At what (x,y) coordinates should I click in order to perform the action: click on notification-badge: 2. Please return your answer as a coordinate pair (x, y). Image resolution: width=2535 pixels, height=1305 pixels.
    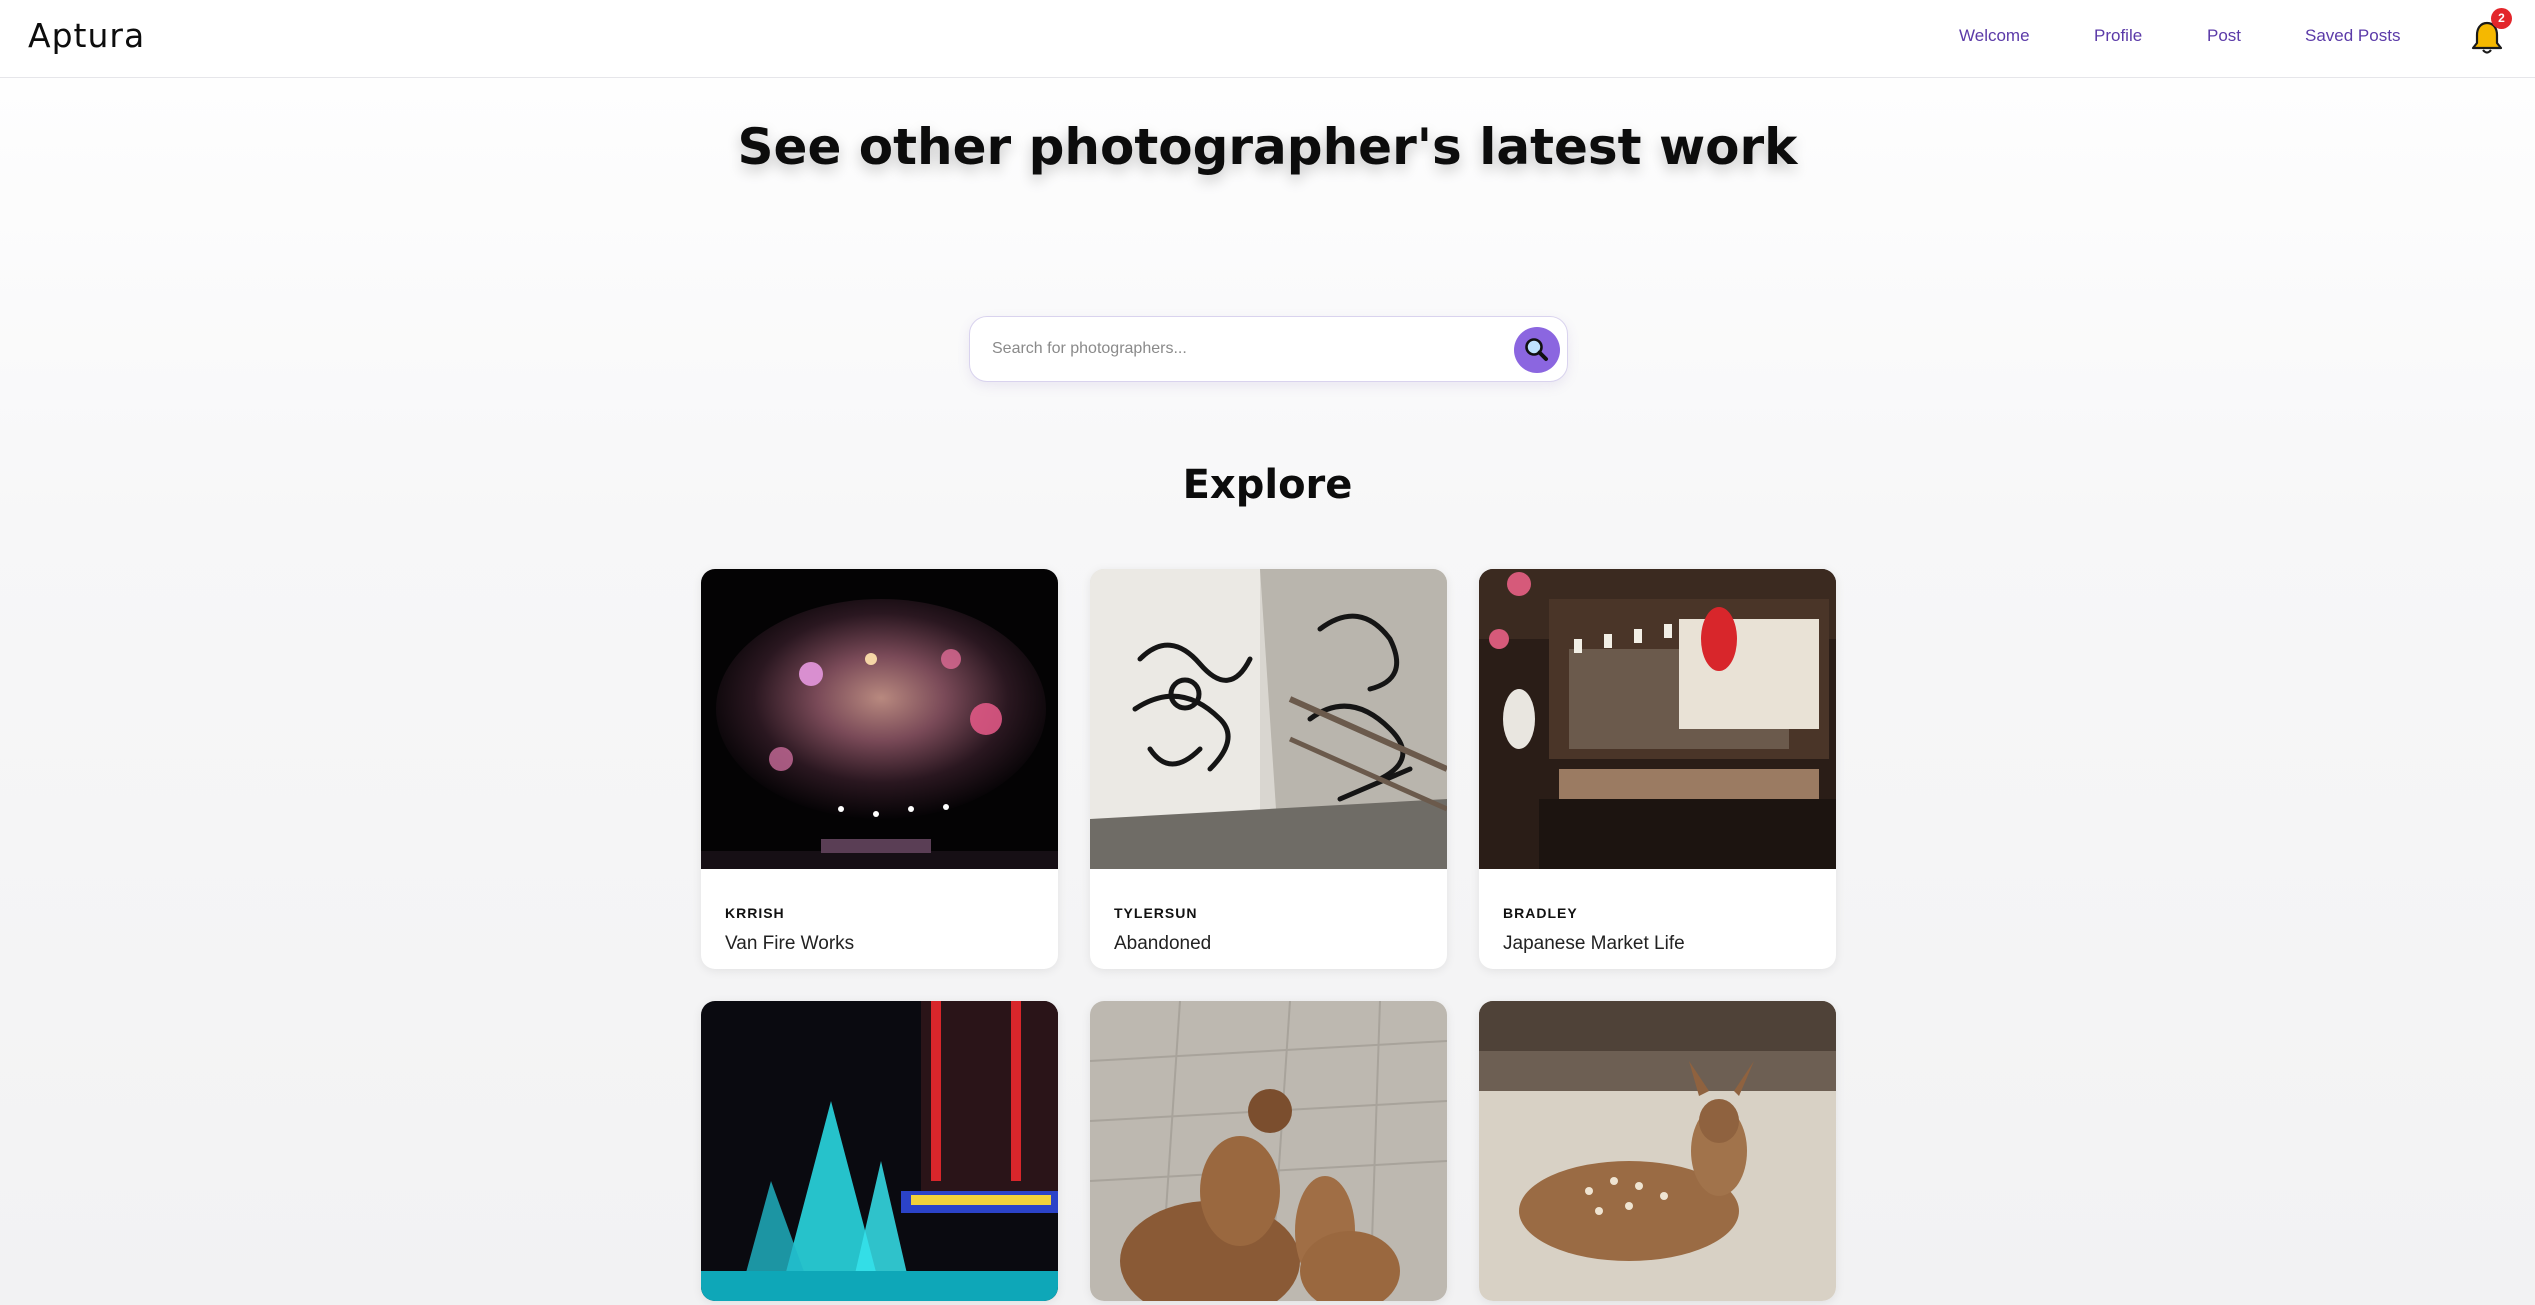
    Looking at the image, I should click on (2501, 18).